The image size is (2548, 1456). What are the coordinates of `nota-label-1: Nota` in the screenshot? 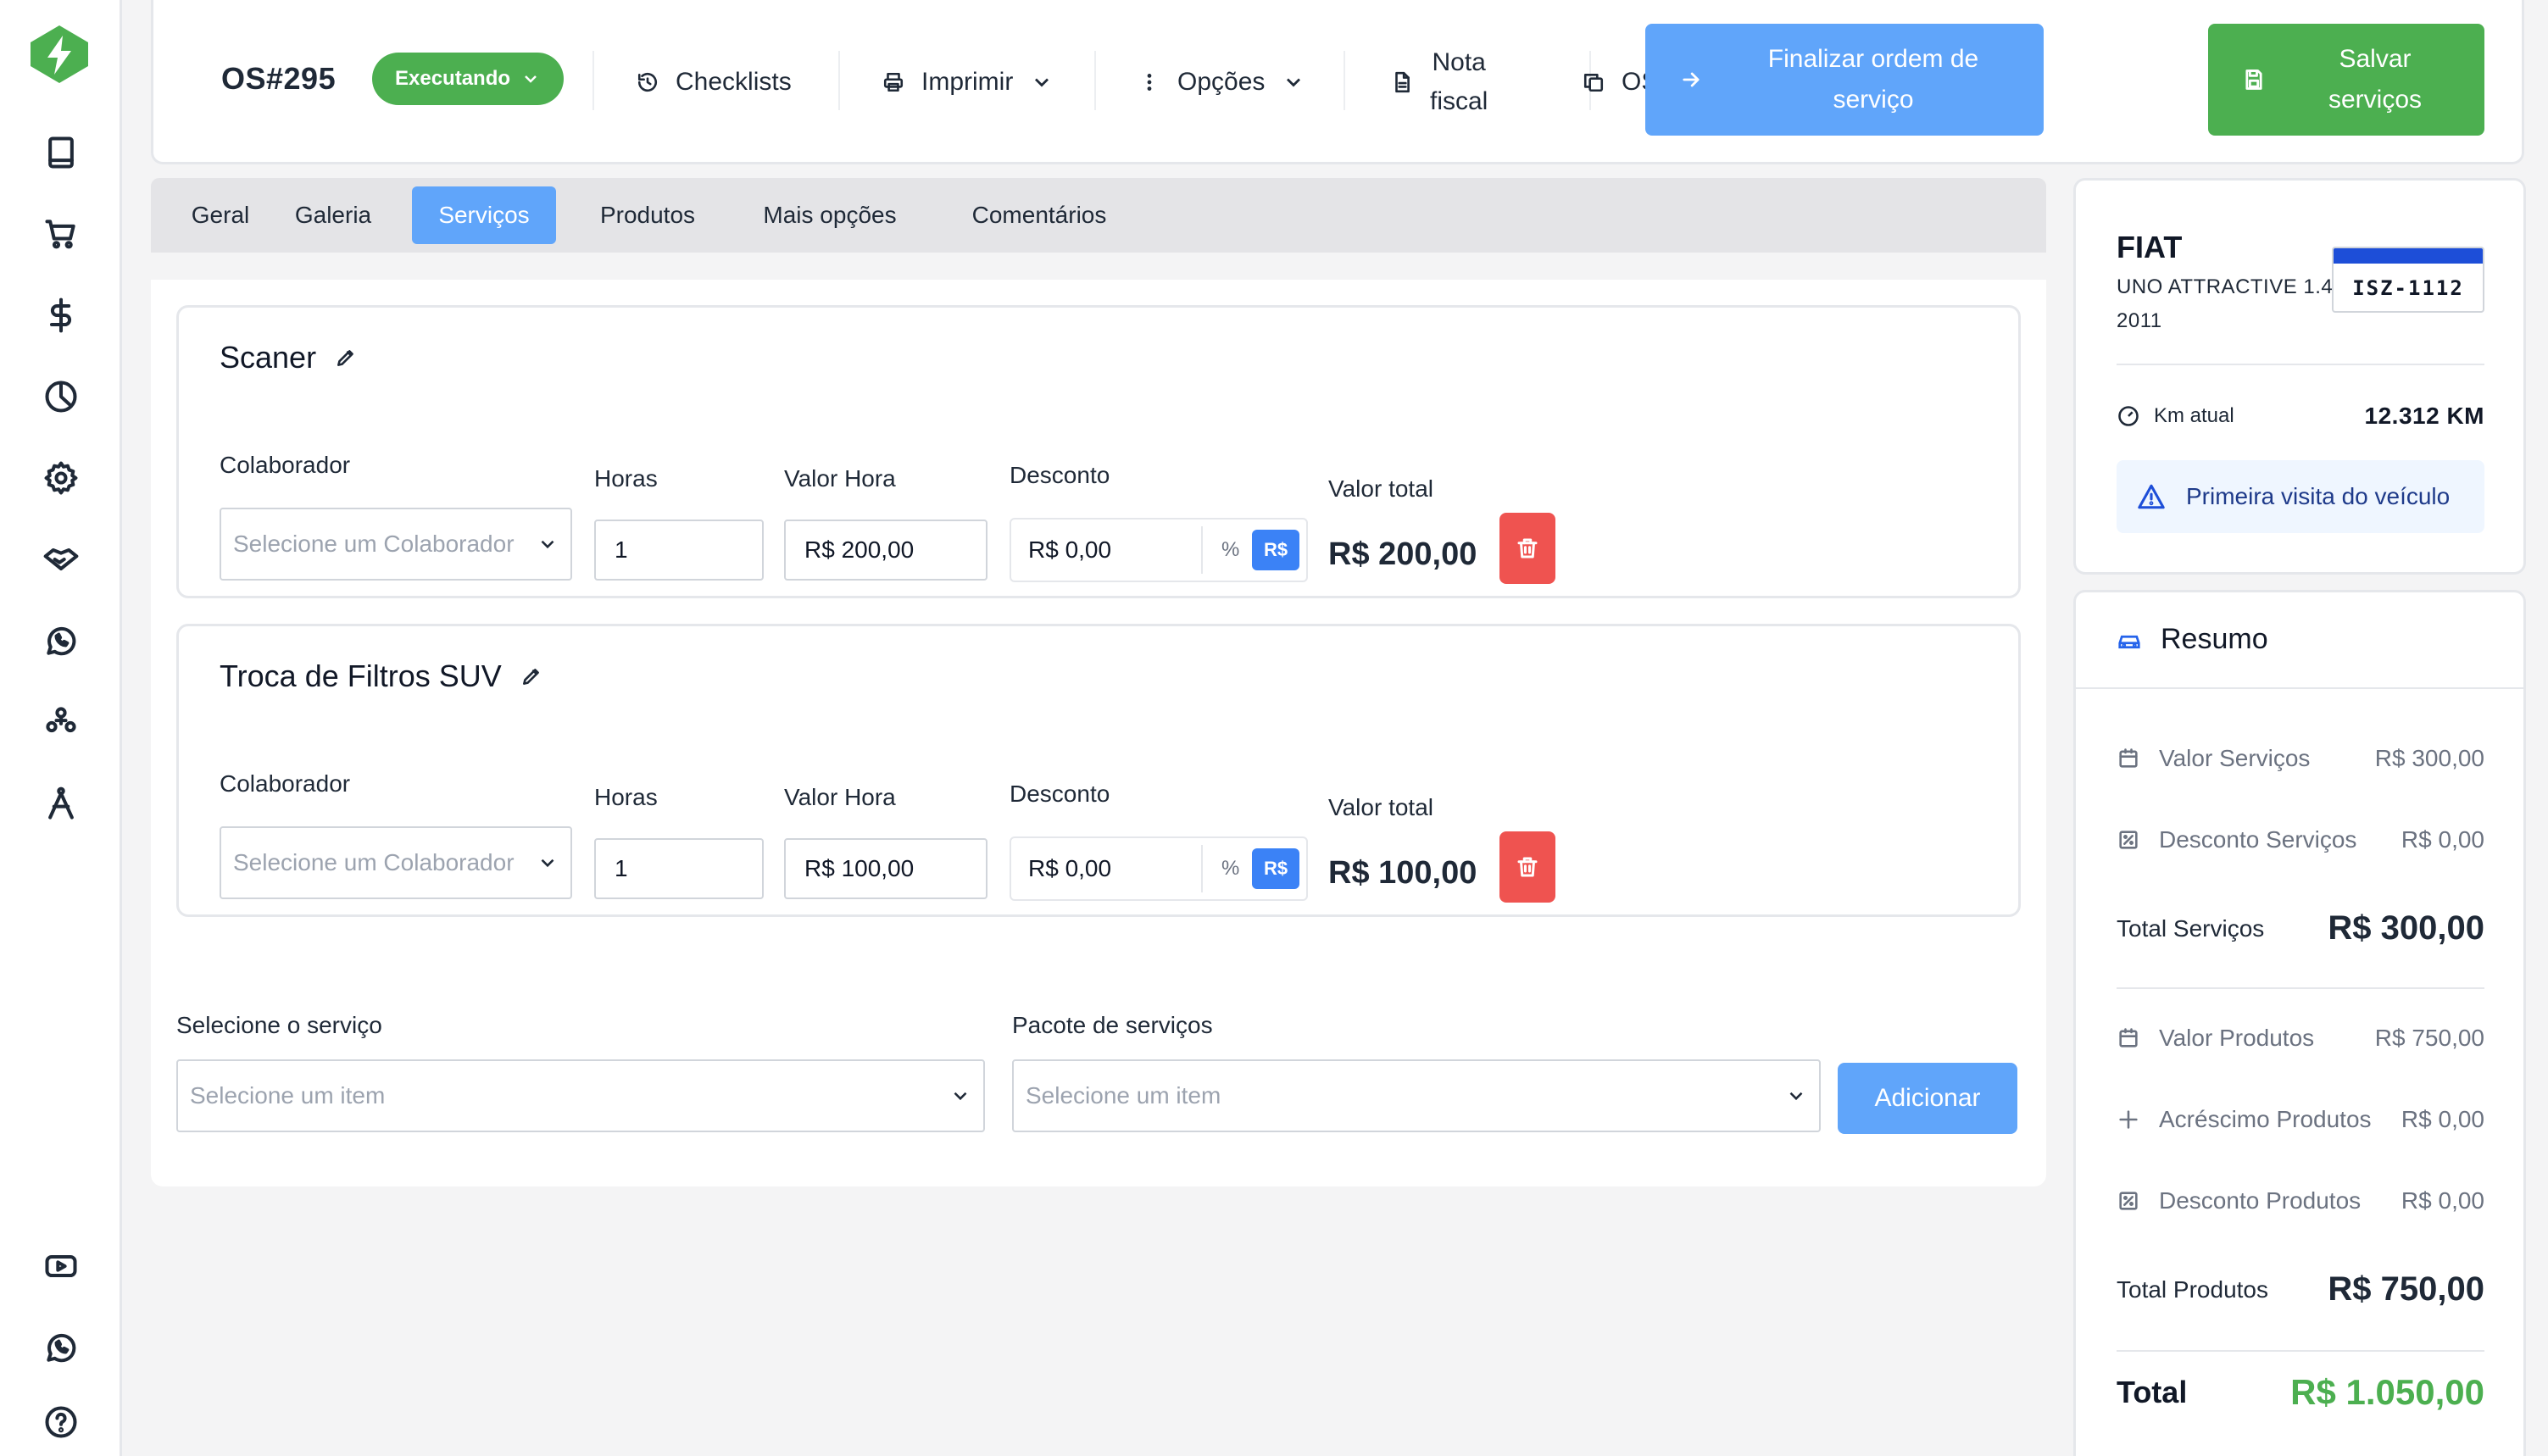 It's located at (1459, 62).